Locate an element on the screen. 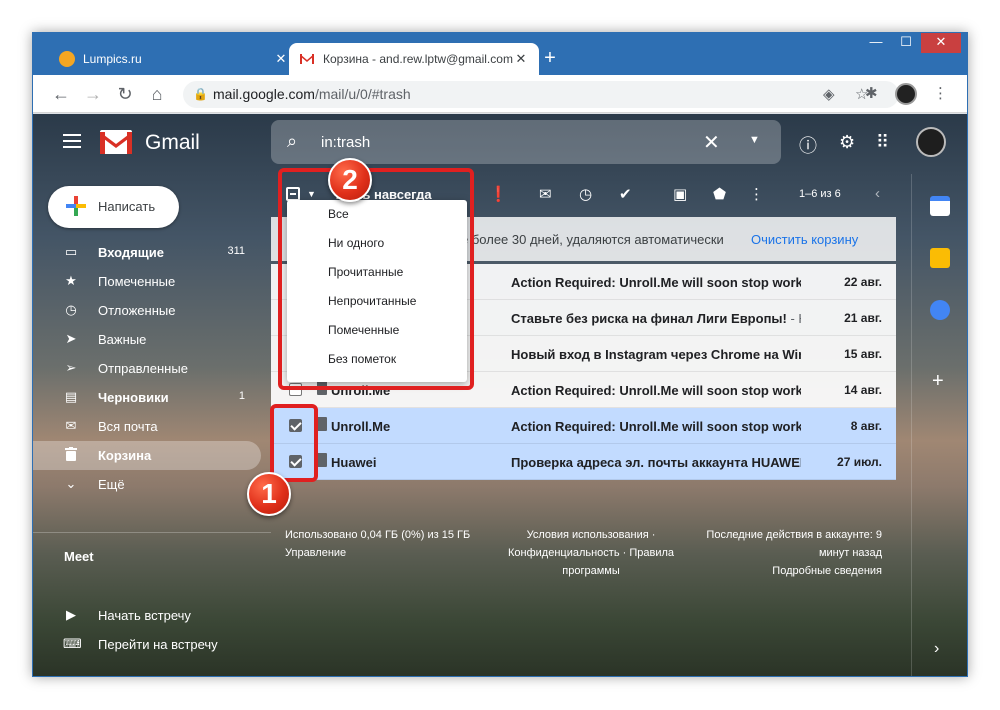 This screenshot has width=1000, height=710. chevron-down-icon: ⌄ is located at coordinates (71, 483).